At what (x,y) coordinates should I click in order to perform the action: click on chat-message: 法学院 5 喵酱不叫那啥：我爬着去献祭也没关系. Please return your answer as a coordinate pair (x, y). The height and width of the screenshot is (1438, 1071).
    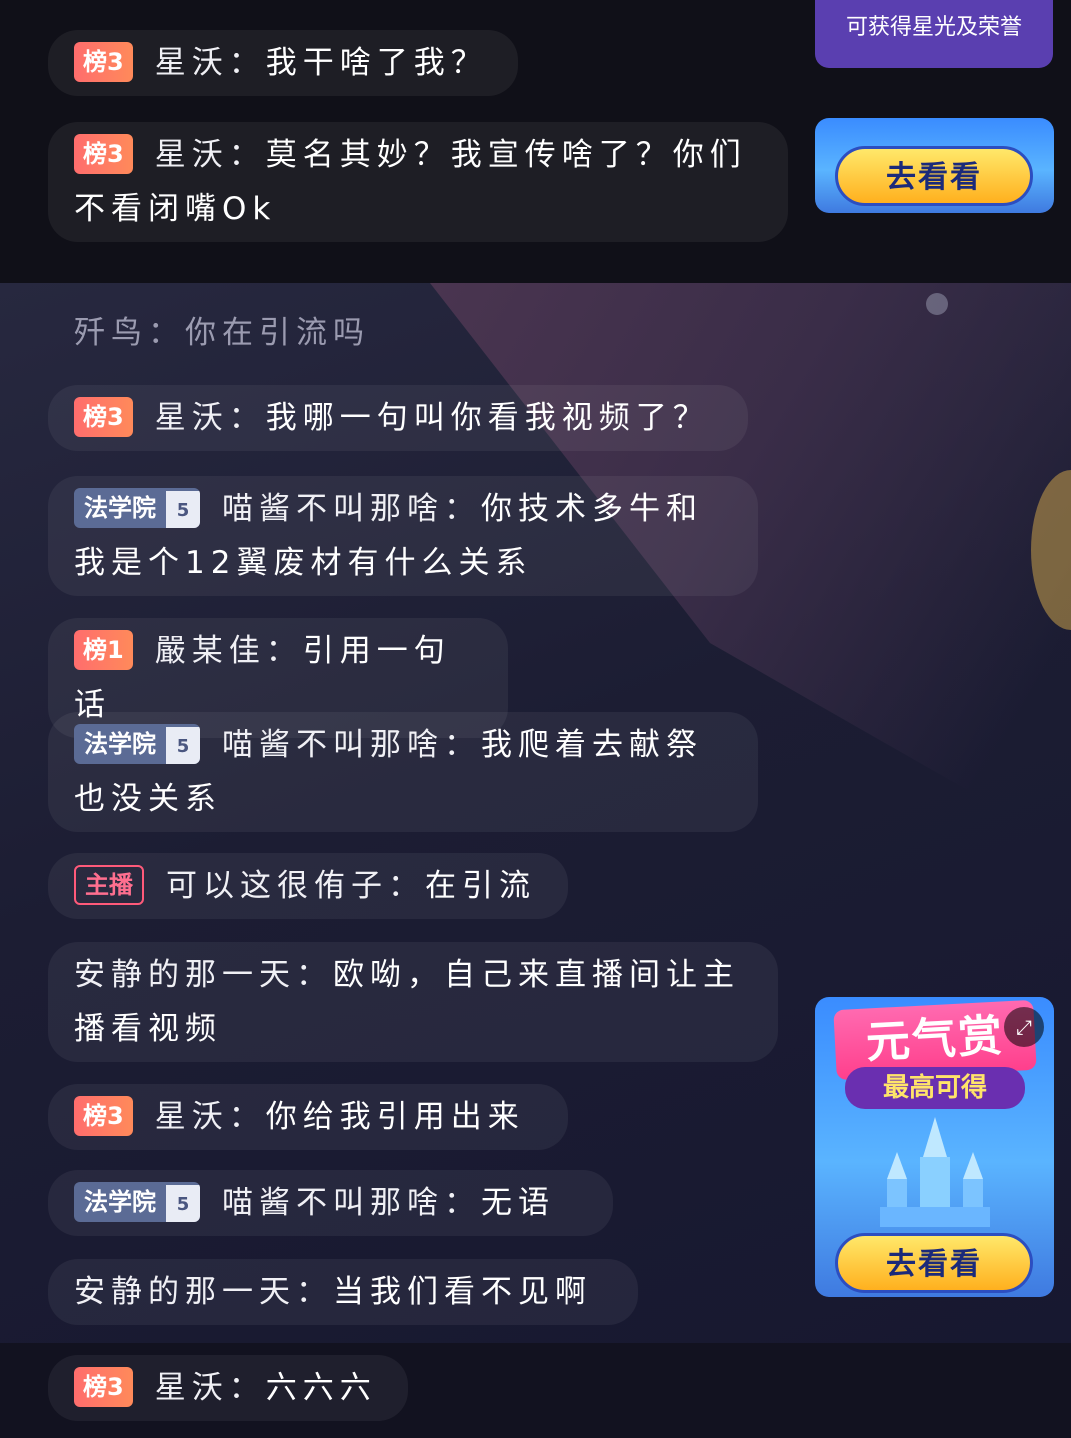
    Looking at the image, I should click on (403, 772).